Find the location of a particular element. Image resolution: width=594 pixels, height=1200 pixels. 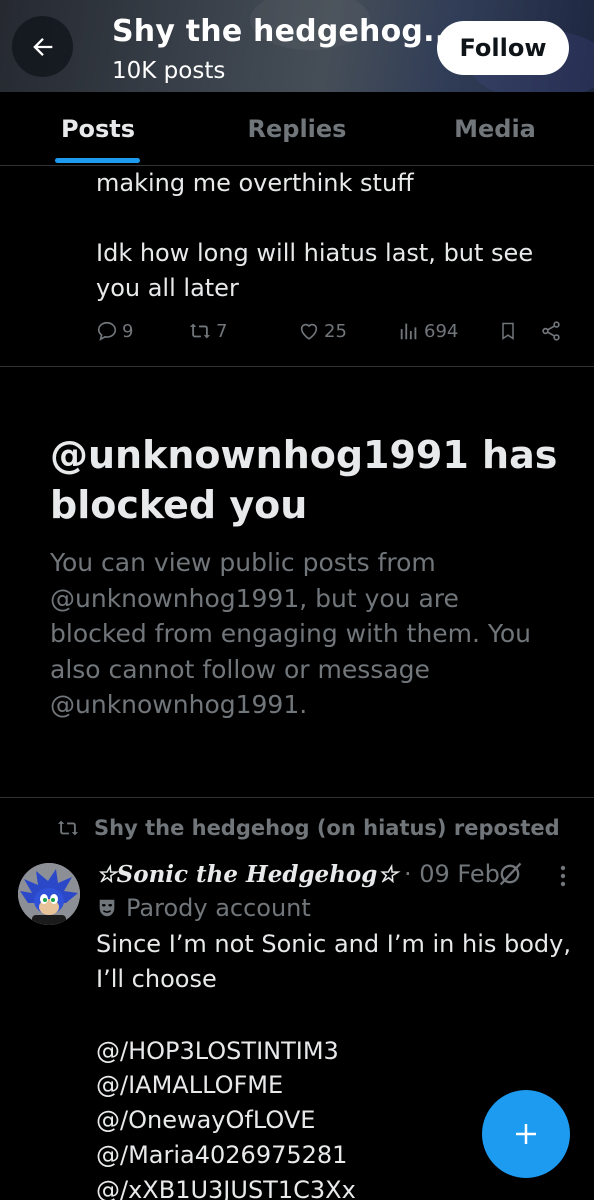

avatar is located at coordinates (49, 894).